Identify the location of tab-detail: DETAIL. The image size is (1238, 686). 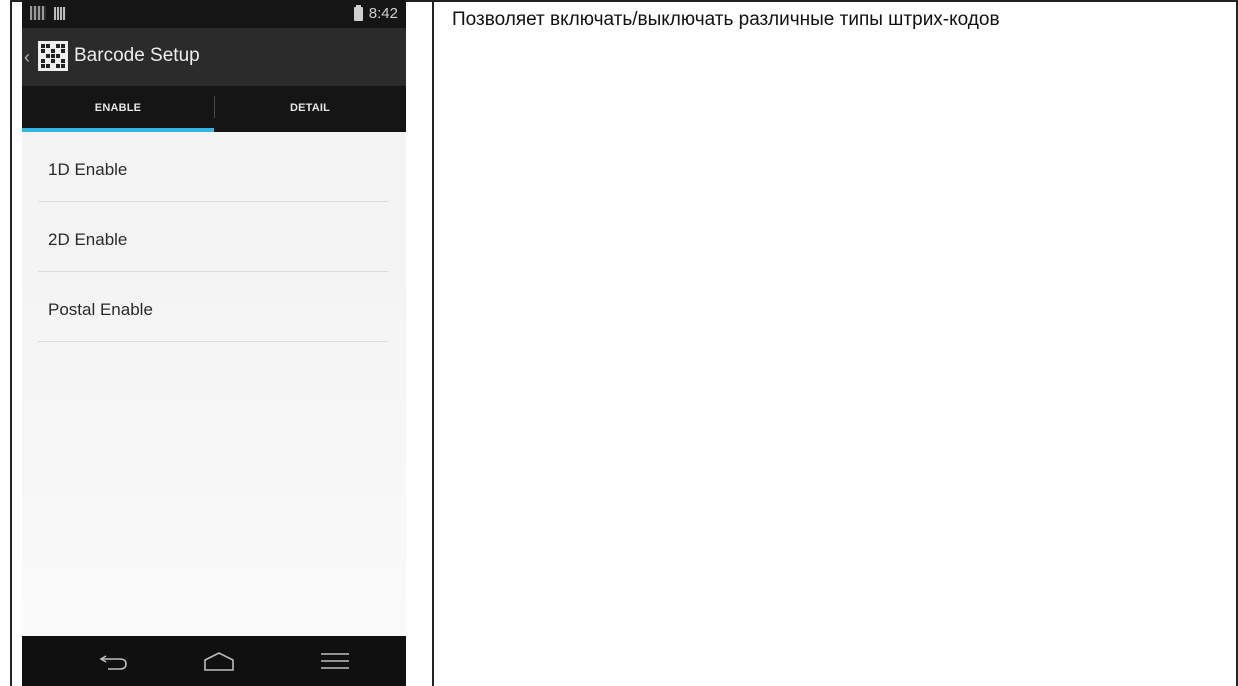
(310, 109).